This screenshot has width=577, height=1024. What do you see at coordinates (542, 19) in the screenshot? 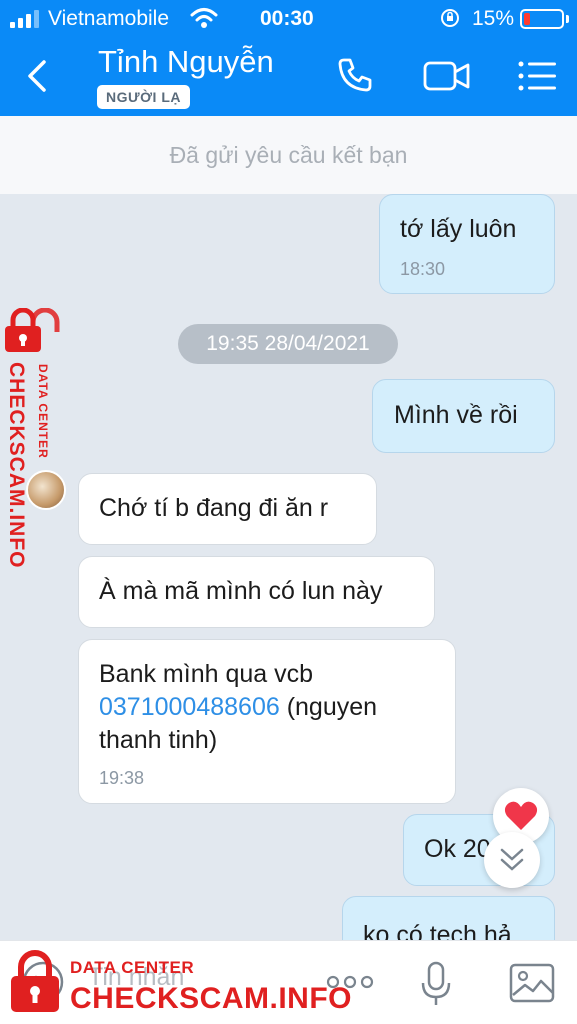
I see `battery-icon` at bounding box center [542, 19].